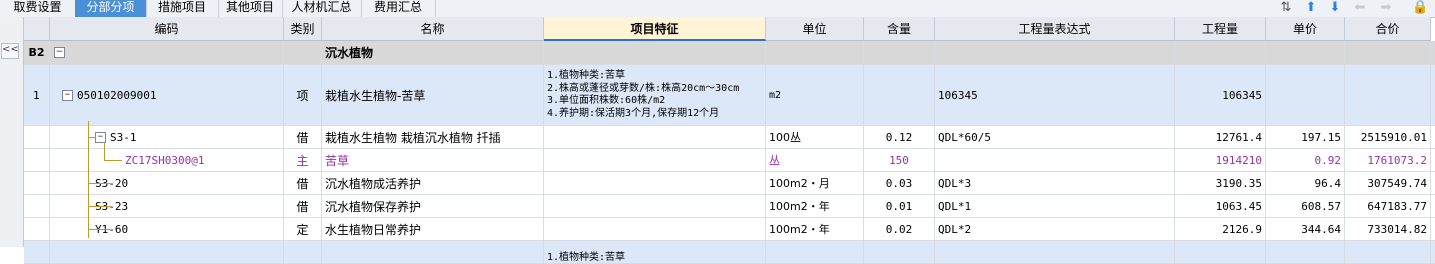 The height and width of the screenshot is (264, 1435). What do you see at coordinates (586, 75) in the screenshot?
I see `feature-line: 1.植物种类:苦草` at bounding box center [586, 75].